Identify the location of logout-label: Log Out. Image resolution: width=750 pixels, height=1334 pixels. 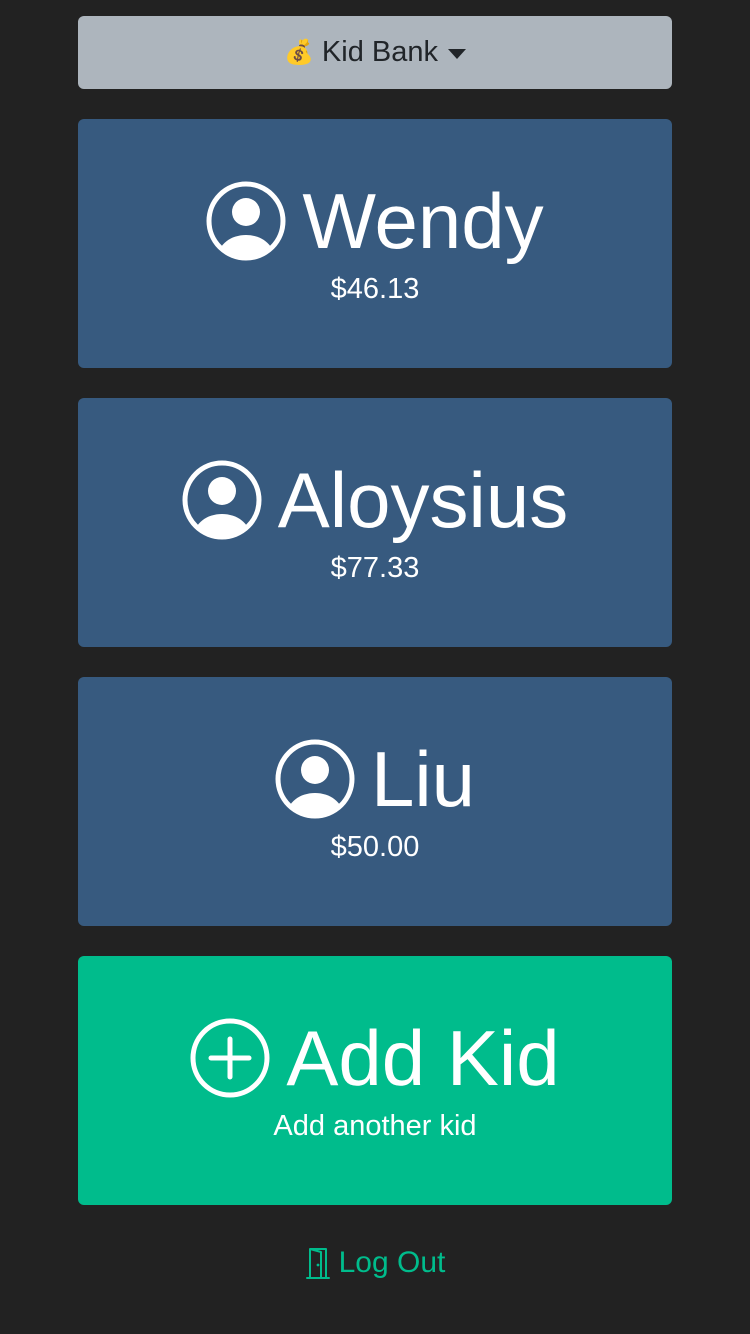
(392, 1262).